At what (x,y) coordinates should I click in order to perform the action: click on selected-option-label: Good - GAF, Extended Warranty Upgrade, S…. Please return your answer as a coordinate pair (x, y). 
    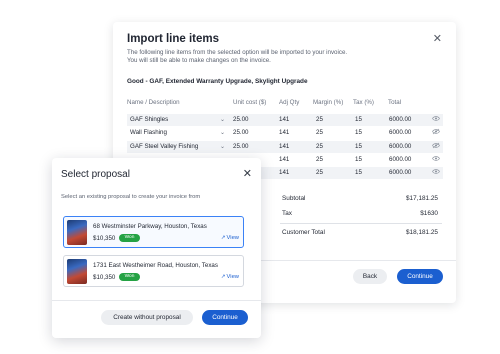
    Looking at the image, I should click on (217, 81).